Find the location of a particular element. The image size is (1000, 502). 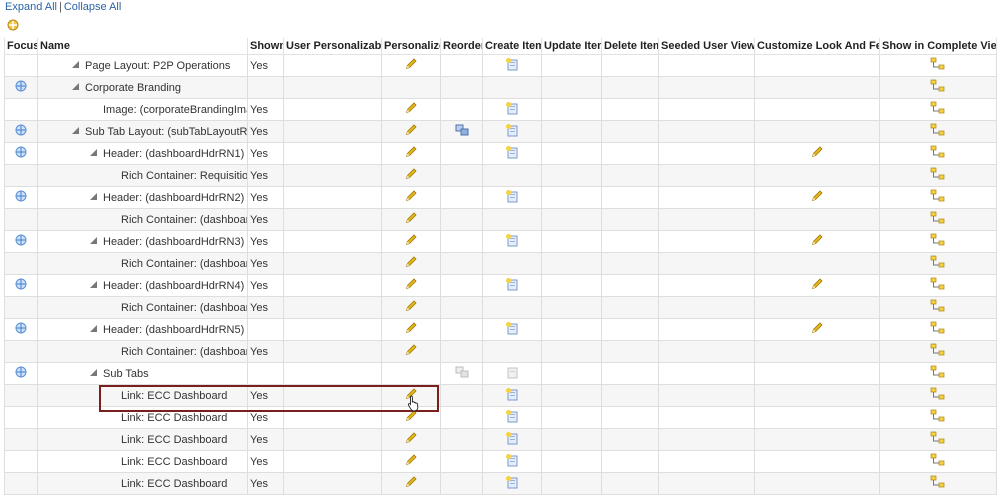

column-header-personalize: Personalize is located at coordinates (411, 46).